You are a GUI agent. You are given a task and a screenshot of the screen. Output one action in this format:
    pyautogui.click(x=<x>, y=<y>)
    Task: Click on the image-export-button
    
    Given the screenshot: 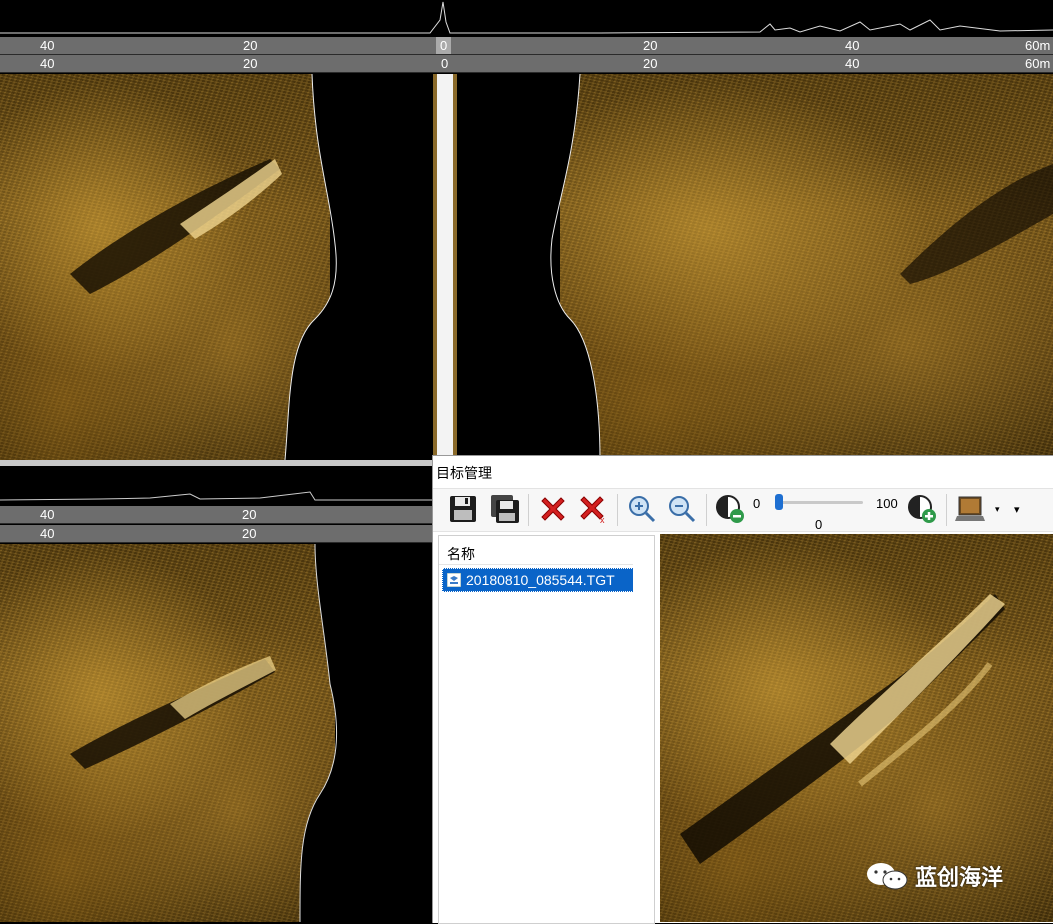 What is the action you would take?
    pyautogui.click(x=971, y=509)
    